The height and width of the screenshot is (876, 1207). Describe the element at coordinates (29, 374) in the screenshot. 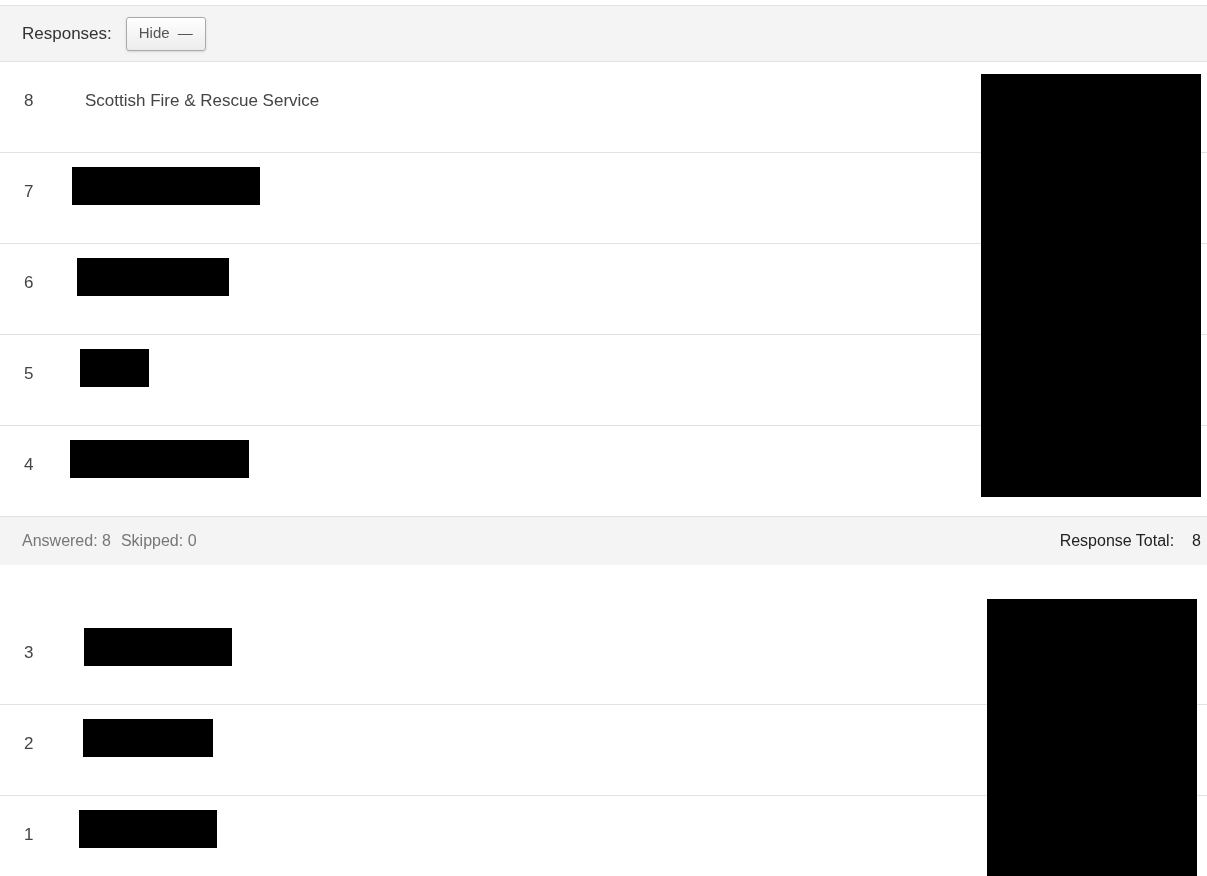

I see `row-number: 5` at that location.